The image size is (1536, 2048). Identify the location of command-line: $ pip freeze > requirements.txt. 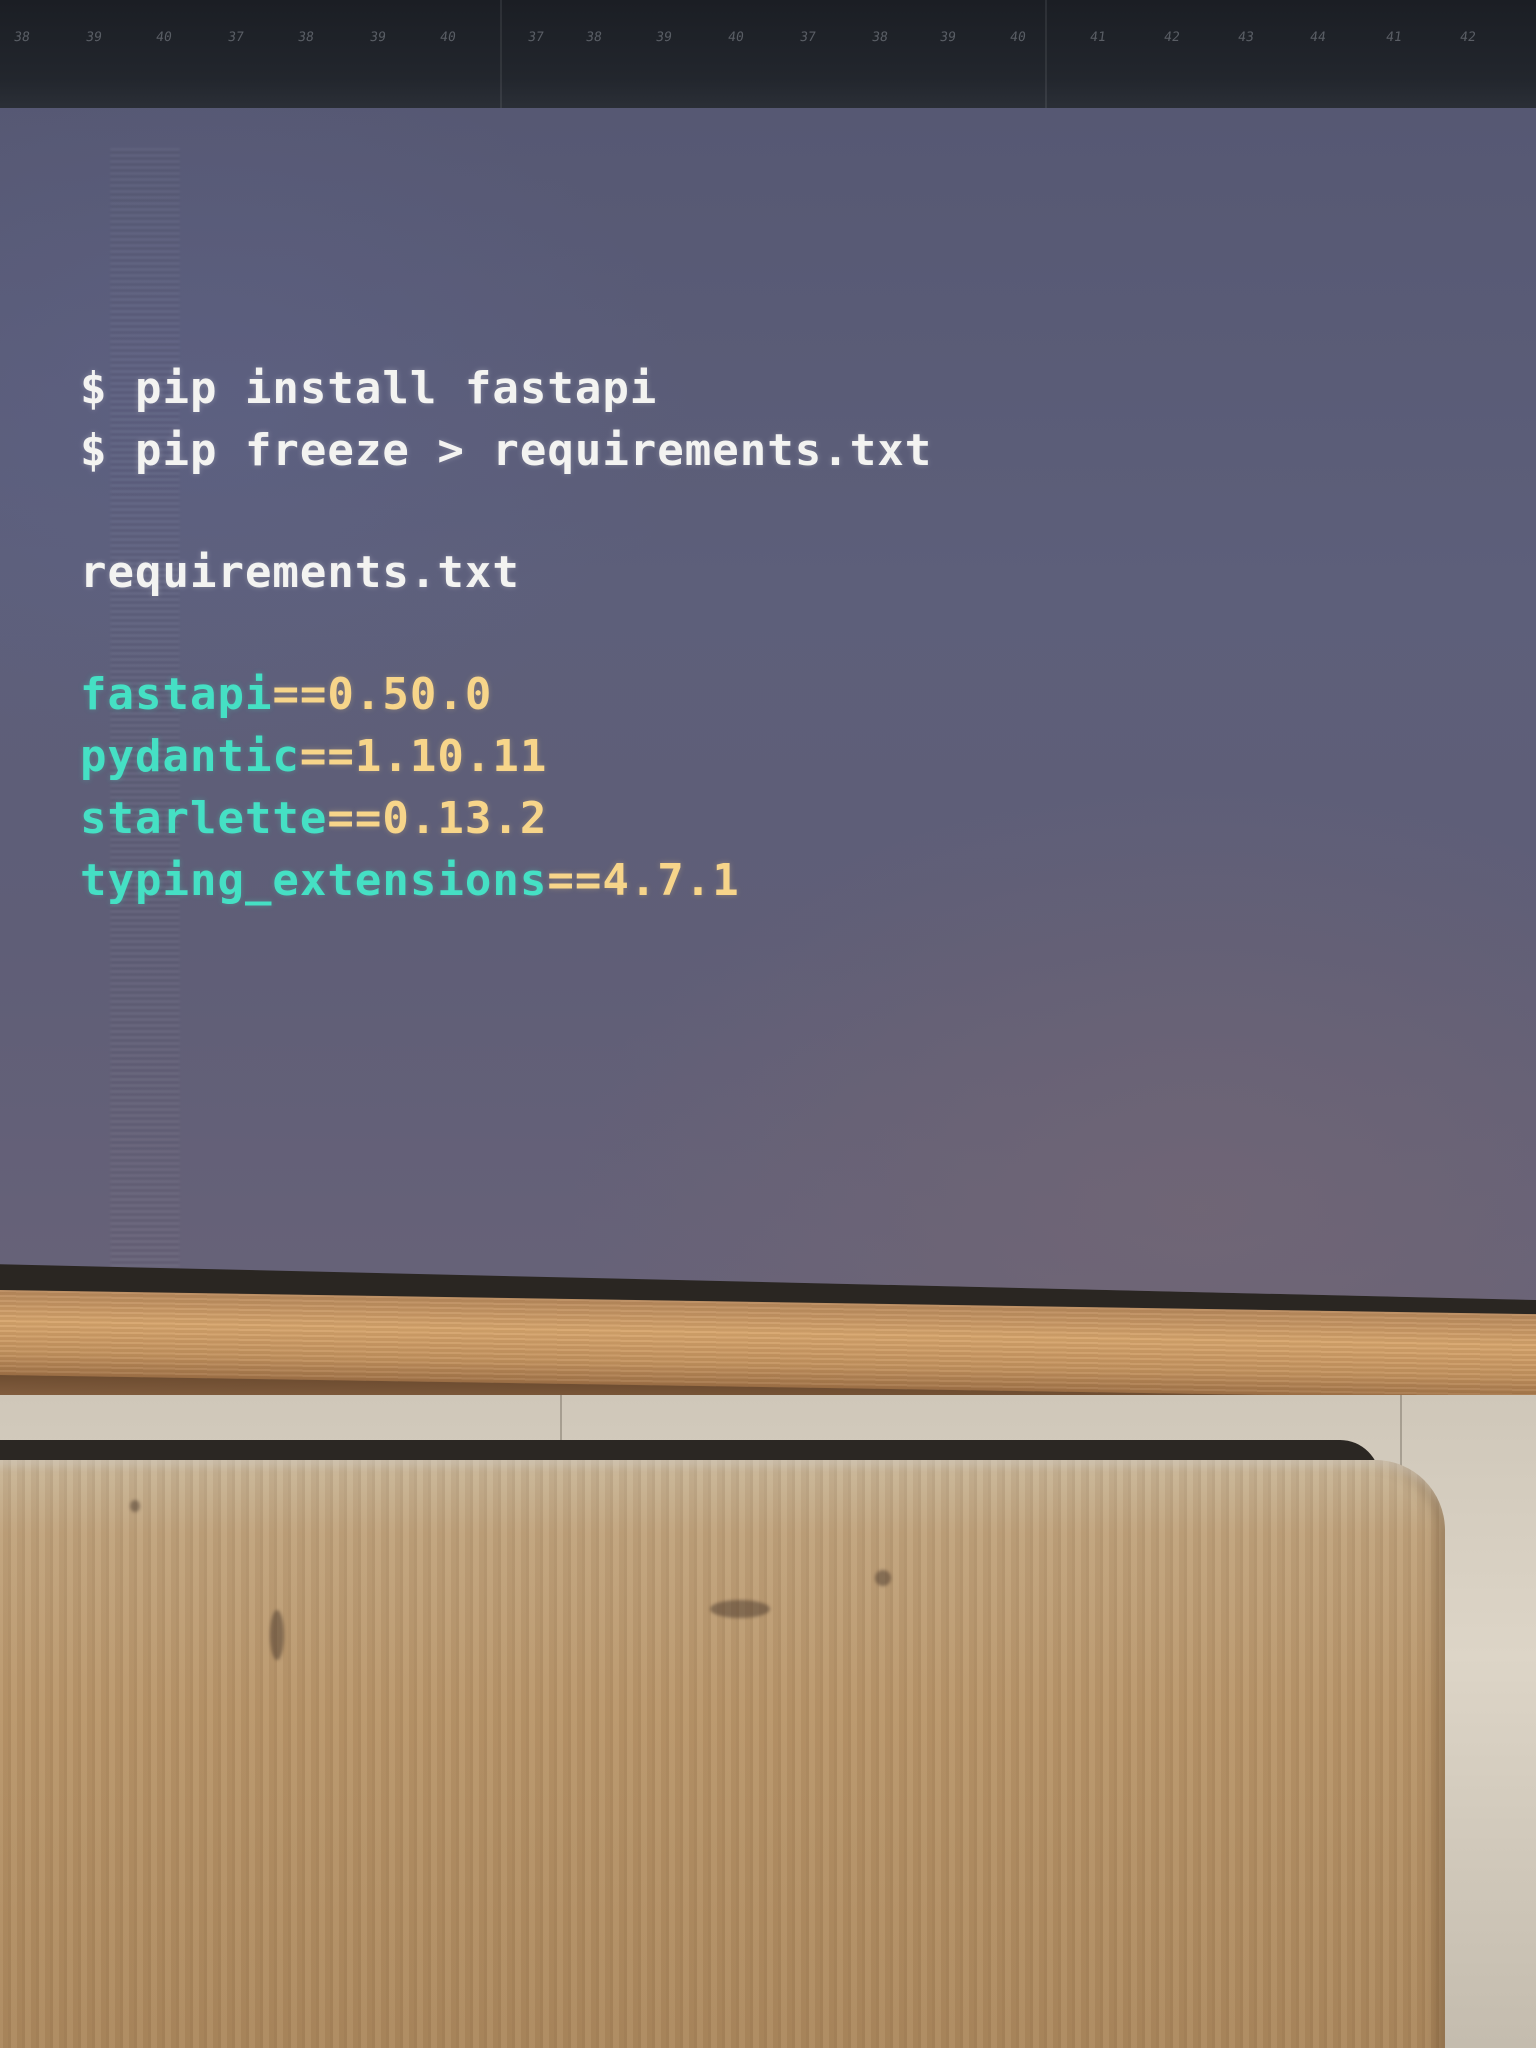
(506, 450).